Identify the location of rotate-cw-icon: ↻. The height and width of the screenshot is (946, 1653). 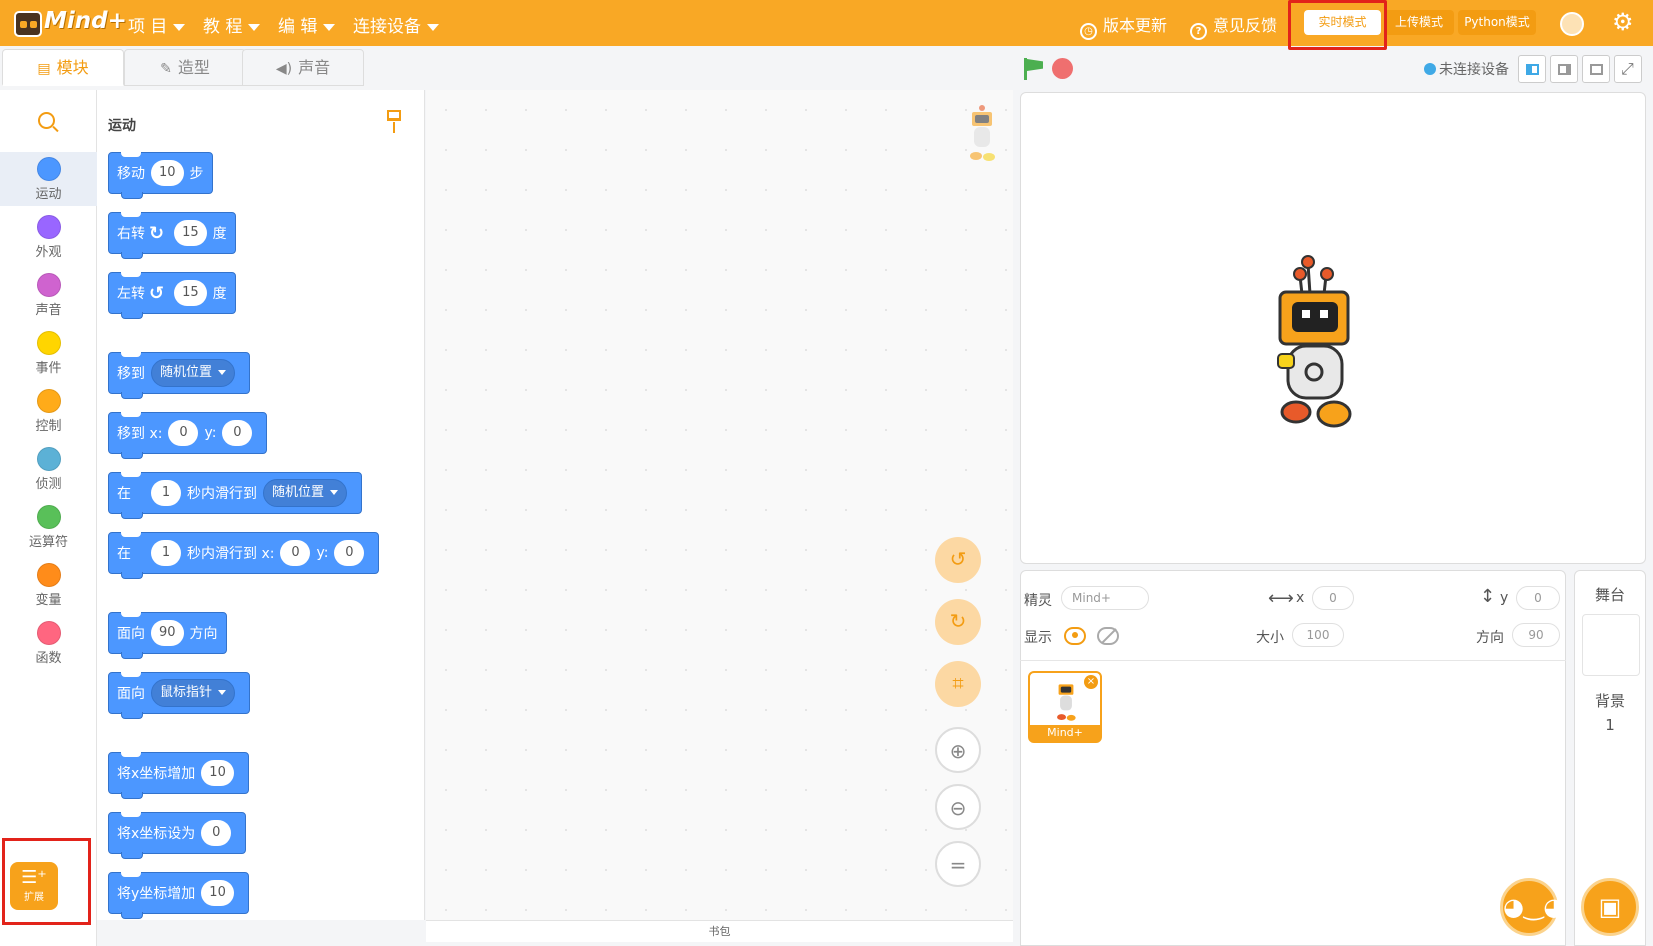
(157, 233).